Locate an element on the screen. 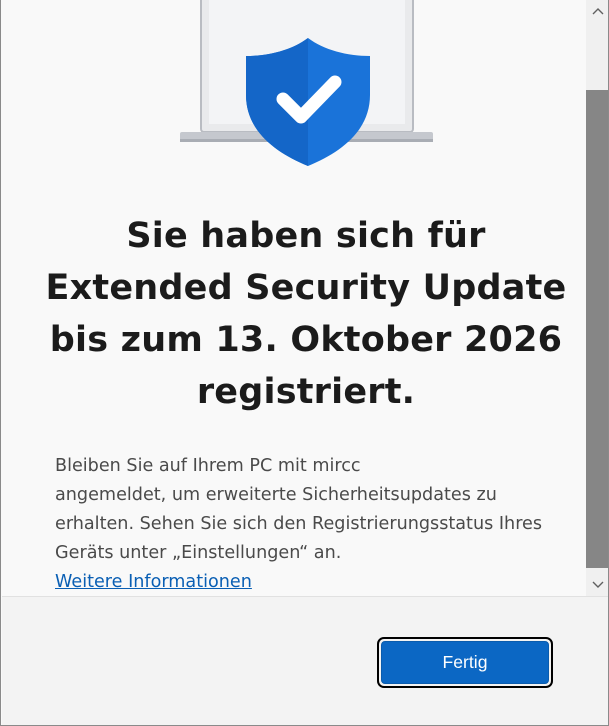 Image resolution: width=609 pixels, height=726 pixels. scroll-down-button is located at coordinates (597, 585).